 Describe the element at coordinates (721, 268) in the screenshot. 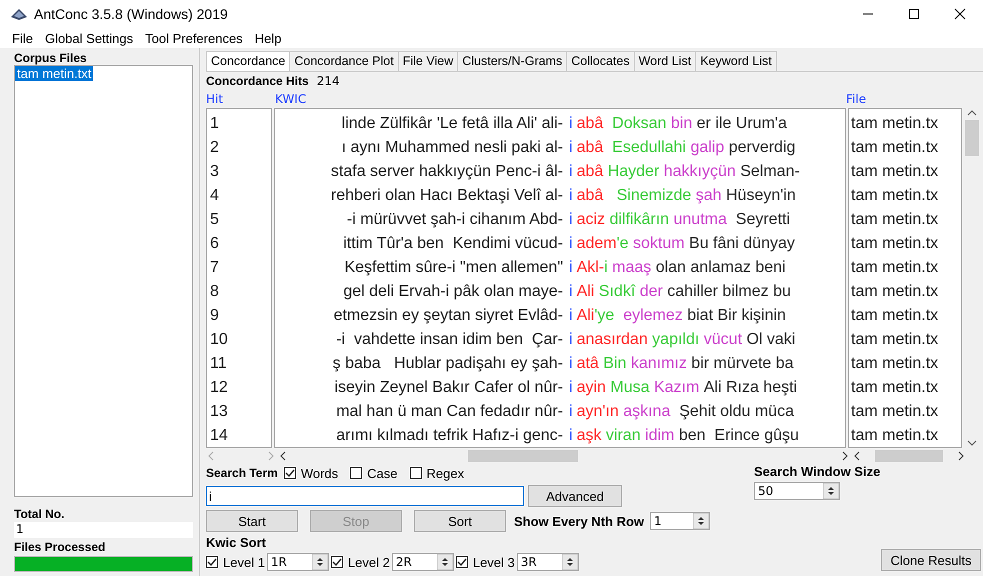

I see `right-context-word: olan anlamaz beni` at that location.